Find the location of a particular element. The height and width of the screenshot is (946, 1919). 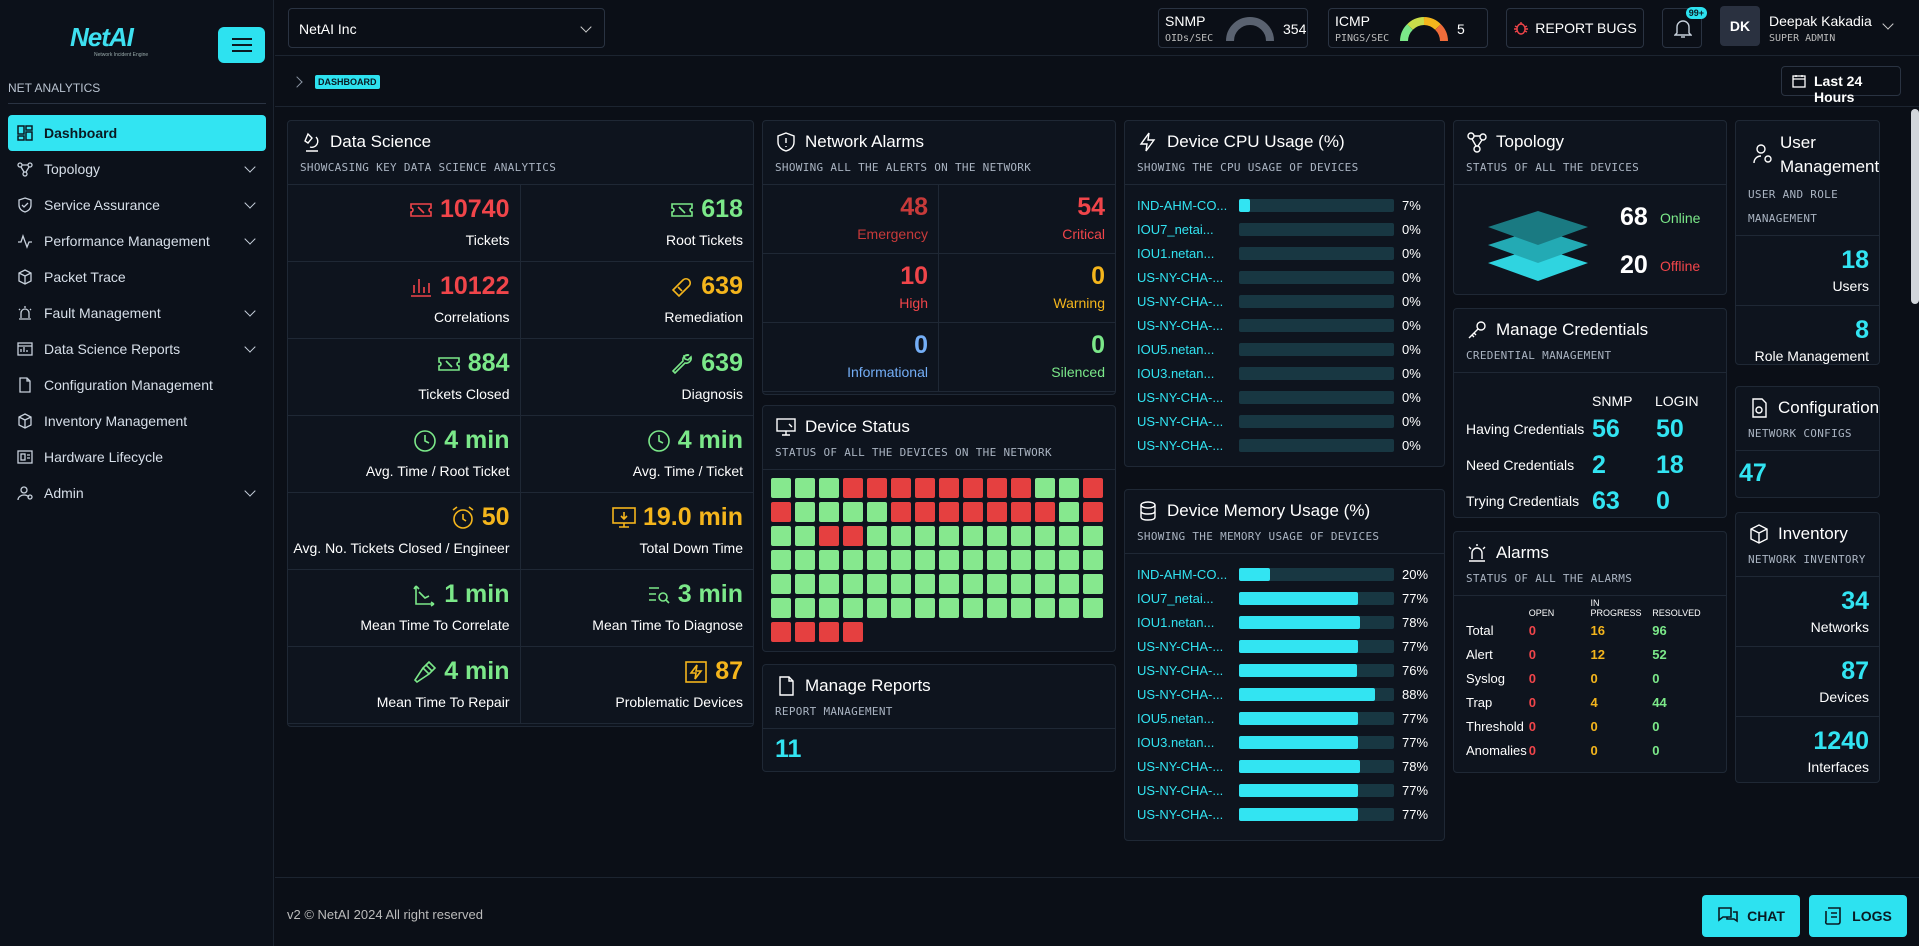

interfaces-stat: 1240 Interfaces is located at coordinates (1807, 749).